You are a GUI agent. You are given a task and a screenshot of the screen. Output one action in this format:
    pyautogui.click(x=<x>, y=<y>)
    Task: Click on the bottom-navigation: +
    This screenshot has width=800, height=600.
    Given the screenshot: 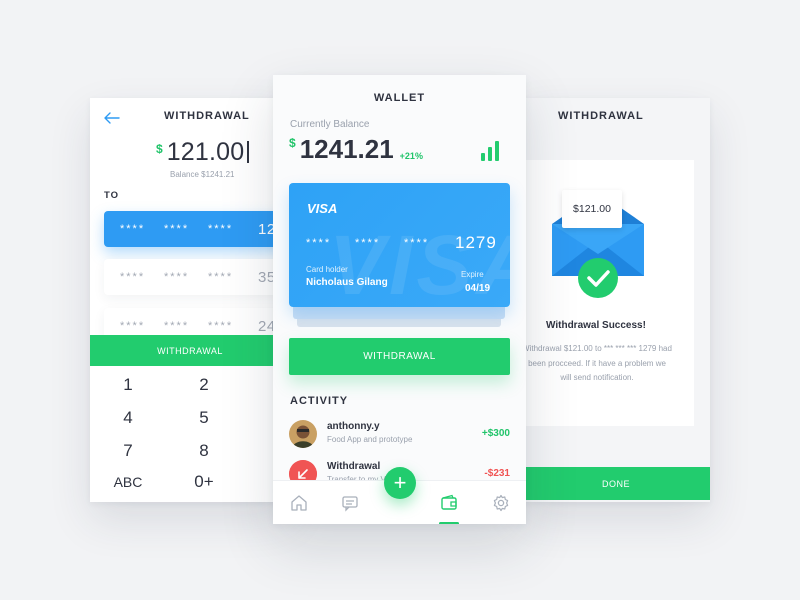 What is the action you would take?
    pyautogui.click(x=399, y=495)
    